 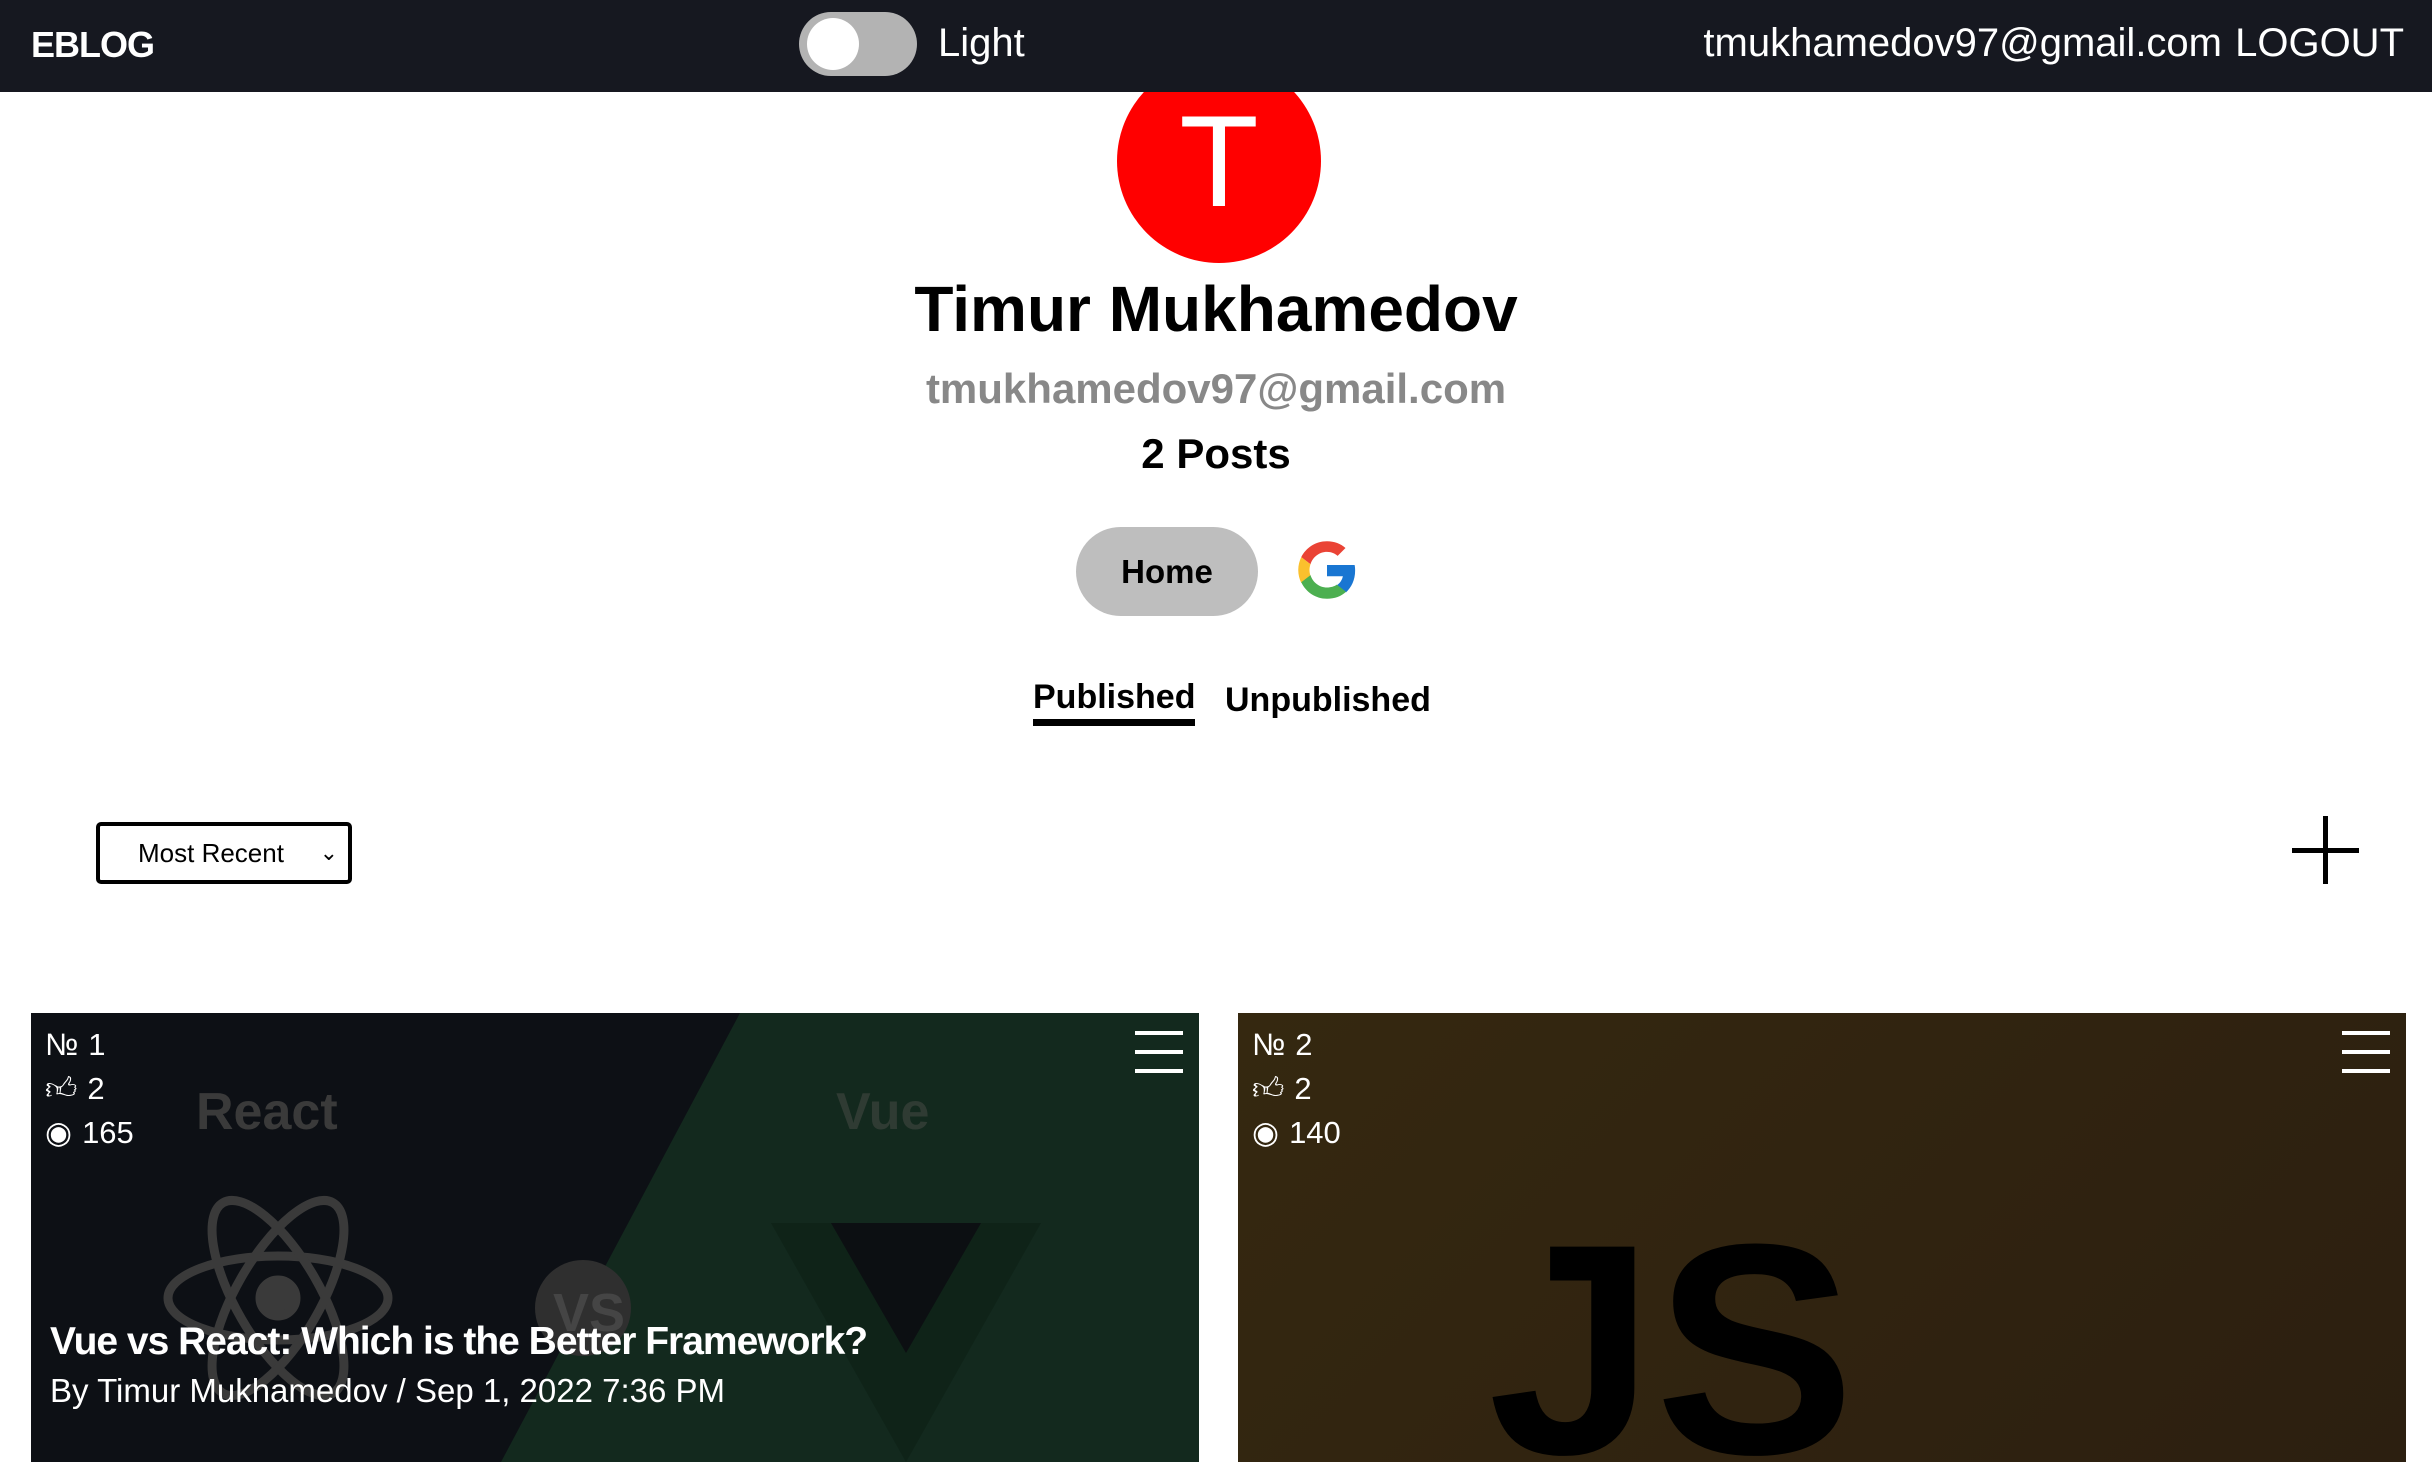 I want to click on post-stats: № 2 👍︎ 2 ◉ 140, so click(x=1296, y=1089).